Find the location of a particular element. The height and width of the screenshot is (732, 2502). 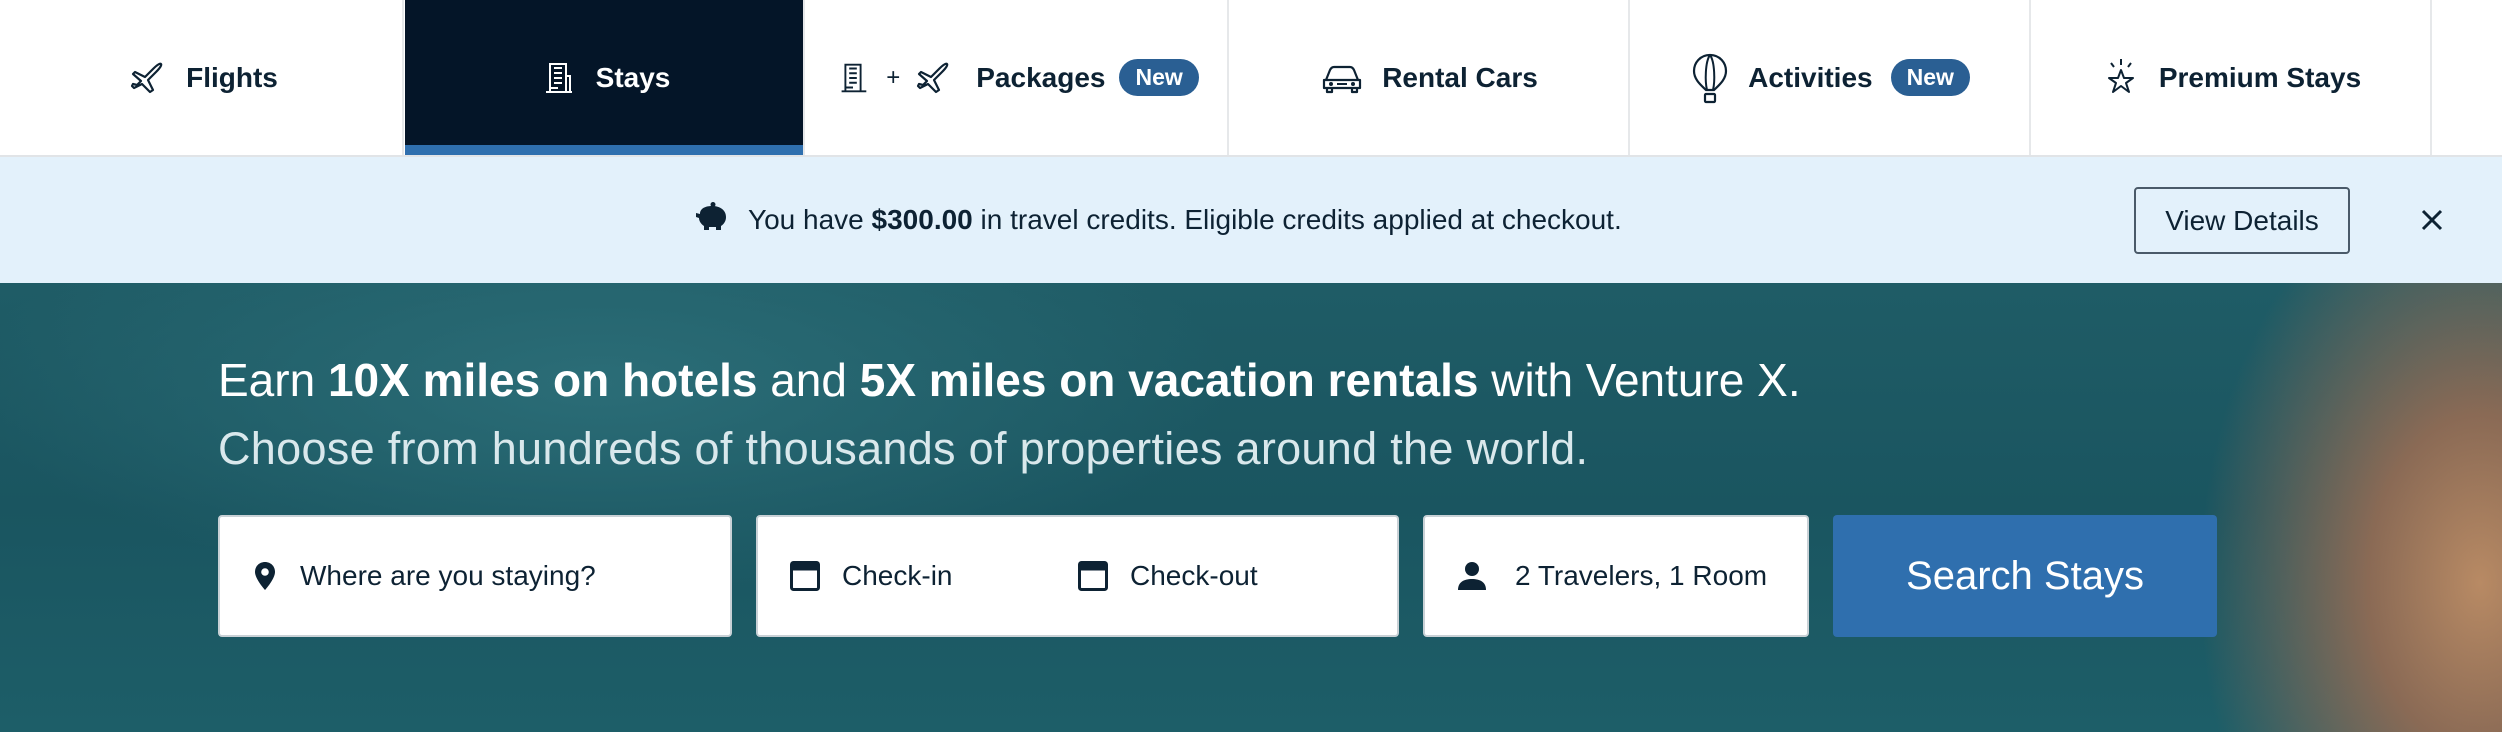

tab-label: Flights is located at coordinates (232, 77).